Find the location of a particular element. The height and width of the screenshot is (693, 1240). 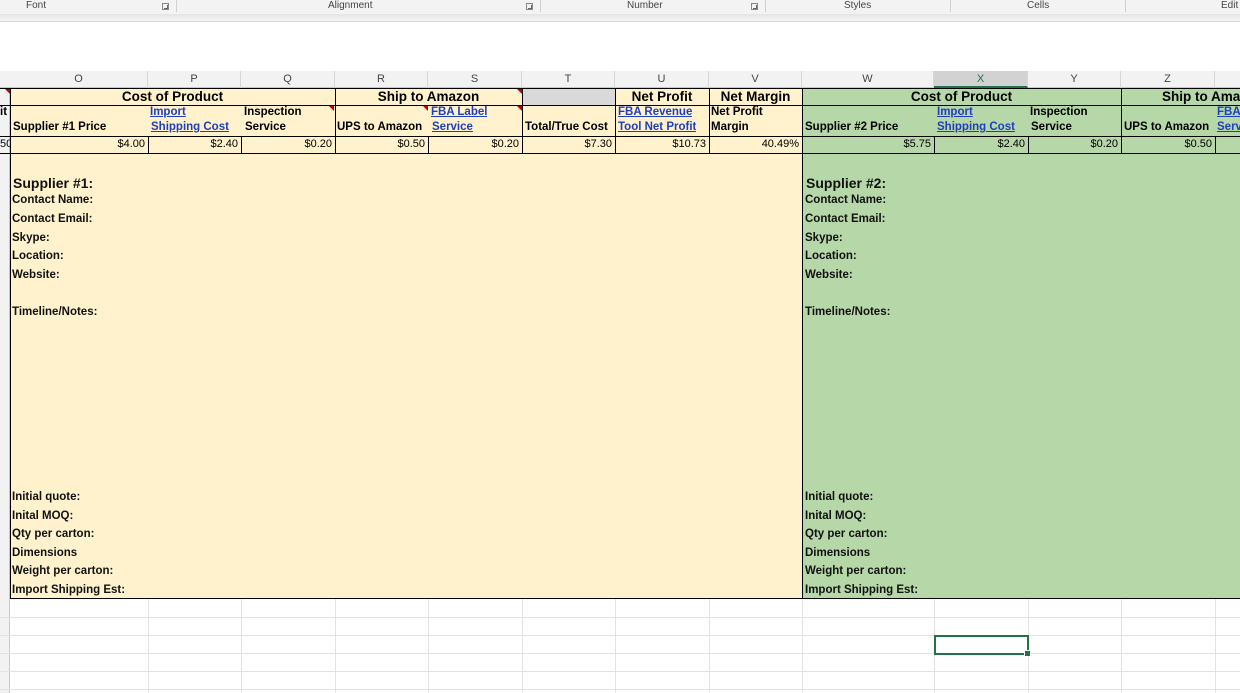

alignment-dialog-launcher-icon is located at coordinates (529, 6).